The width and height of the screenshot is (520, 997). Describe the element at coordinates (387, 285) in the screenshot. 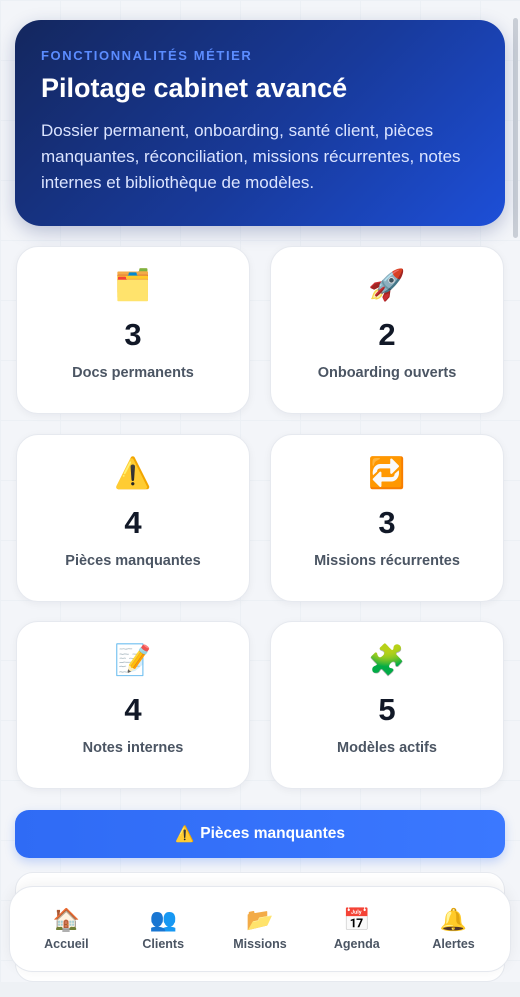

I see `rocket-icon: 🚀` at that location.